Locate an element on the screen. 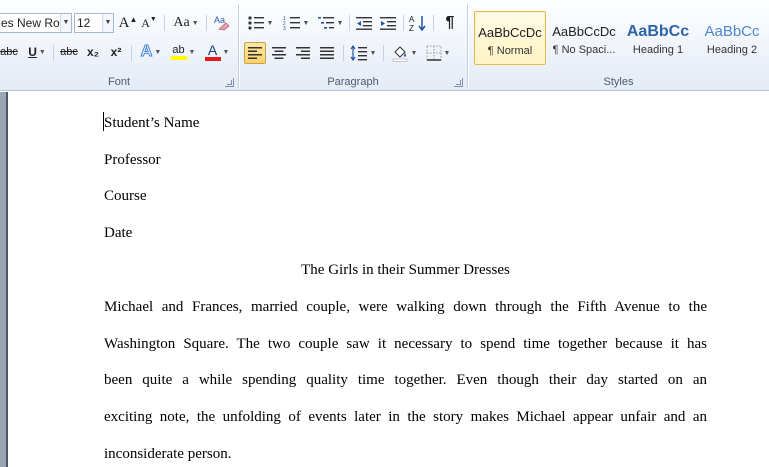 The width and height of the screenshot is (769, 467). align-center-icon is located at coordinates (279, 53).